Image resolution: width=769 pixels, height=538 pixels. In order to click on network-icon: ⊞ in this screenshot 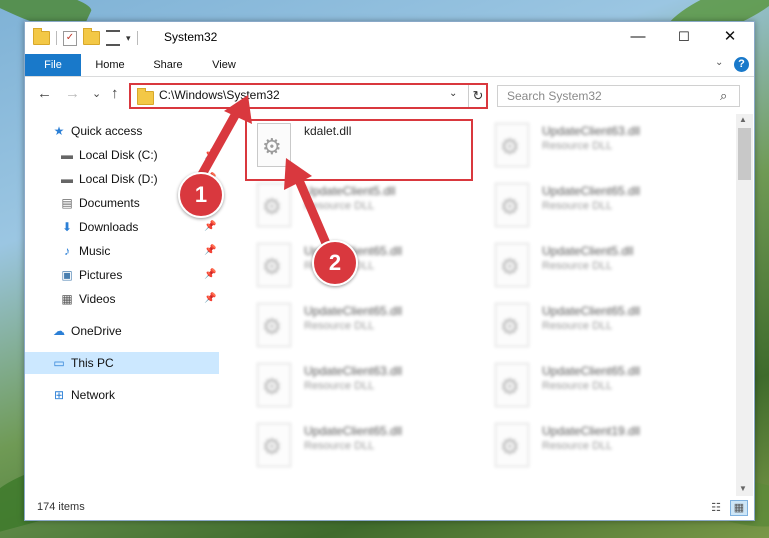, I will do `click(59, 395)`.